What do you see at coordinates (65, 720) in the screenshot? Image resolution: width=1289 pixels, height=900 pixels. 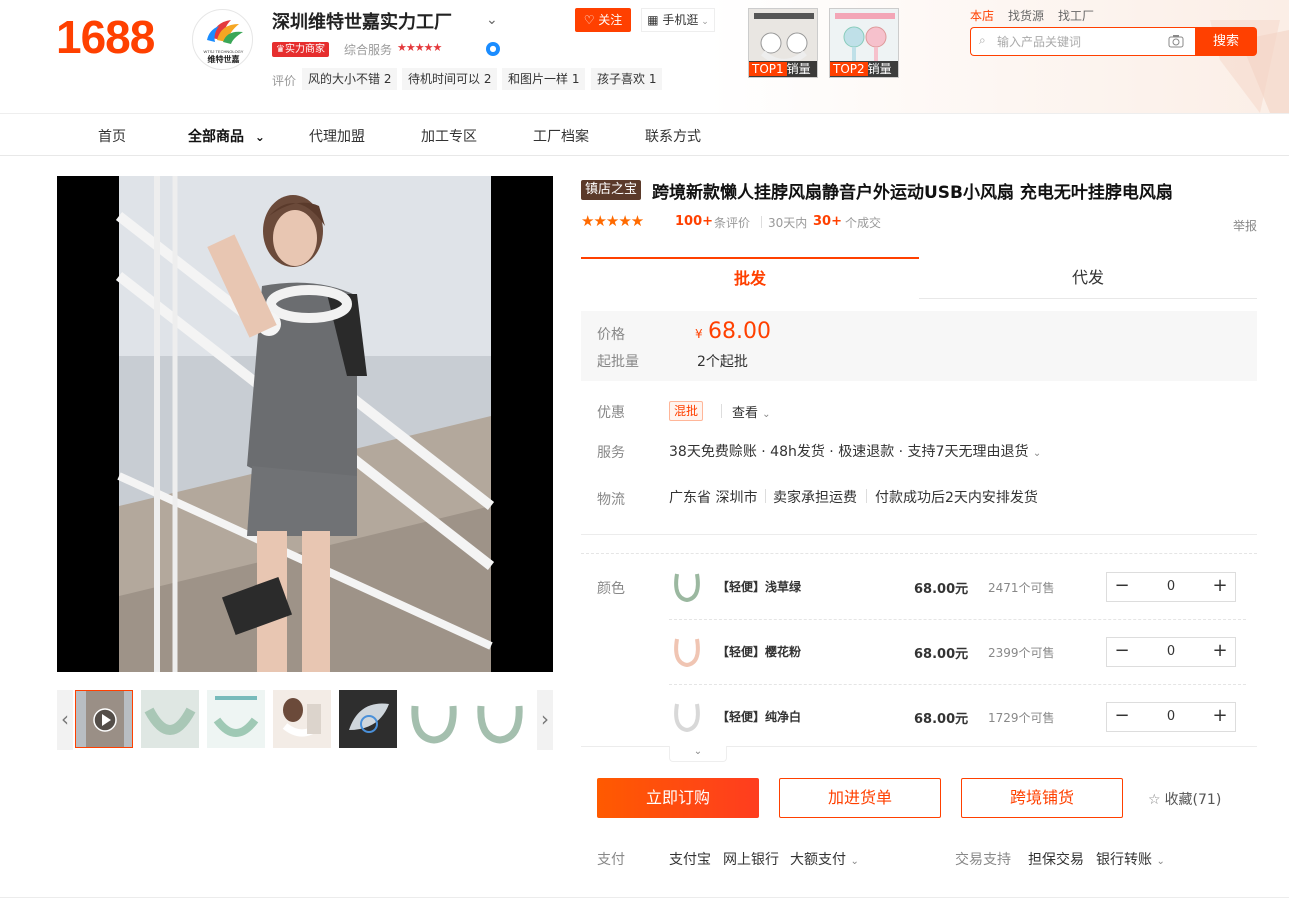 I see `thumbs-prev-button: ‹` at bounding box center [65, 720].